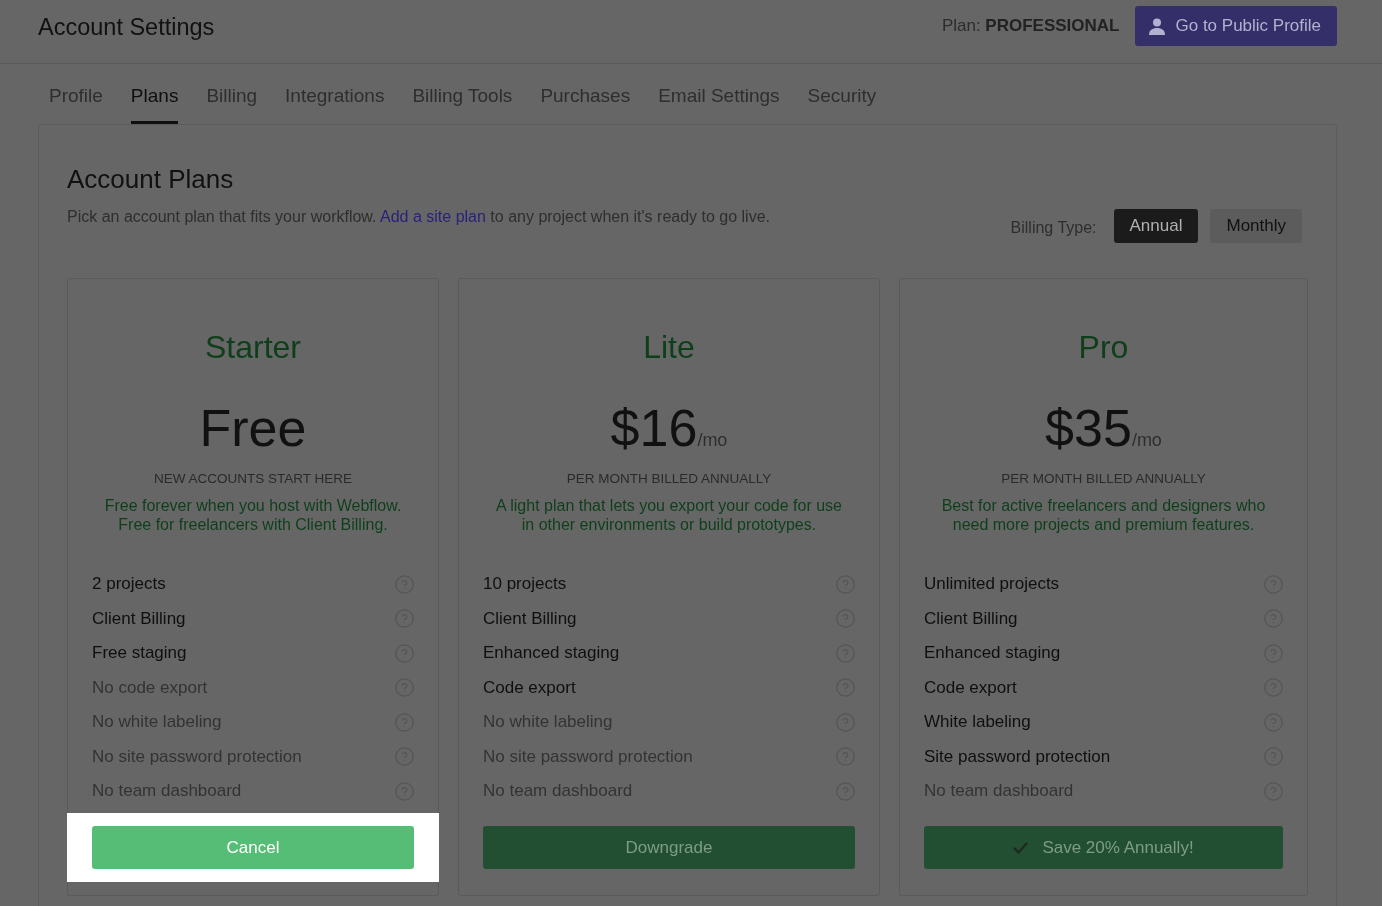  Describe the element at coordinates (154, 94) in the screenshot. I see `settings-tab: Plans` at that location.